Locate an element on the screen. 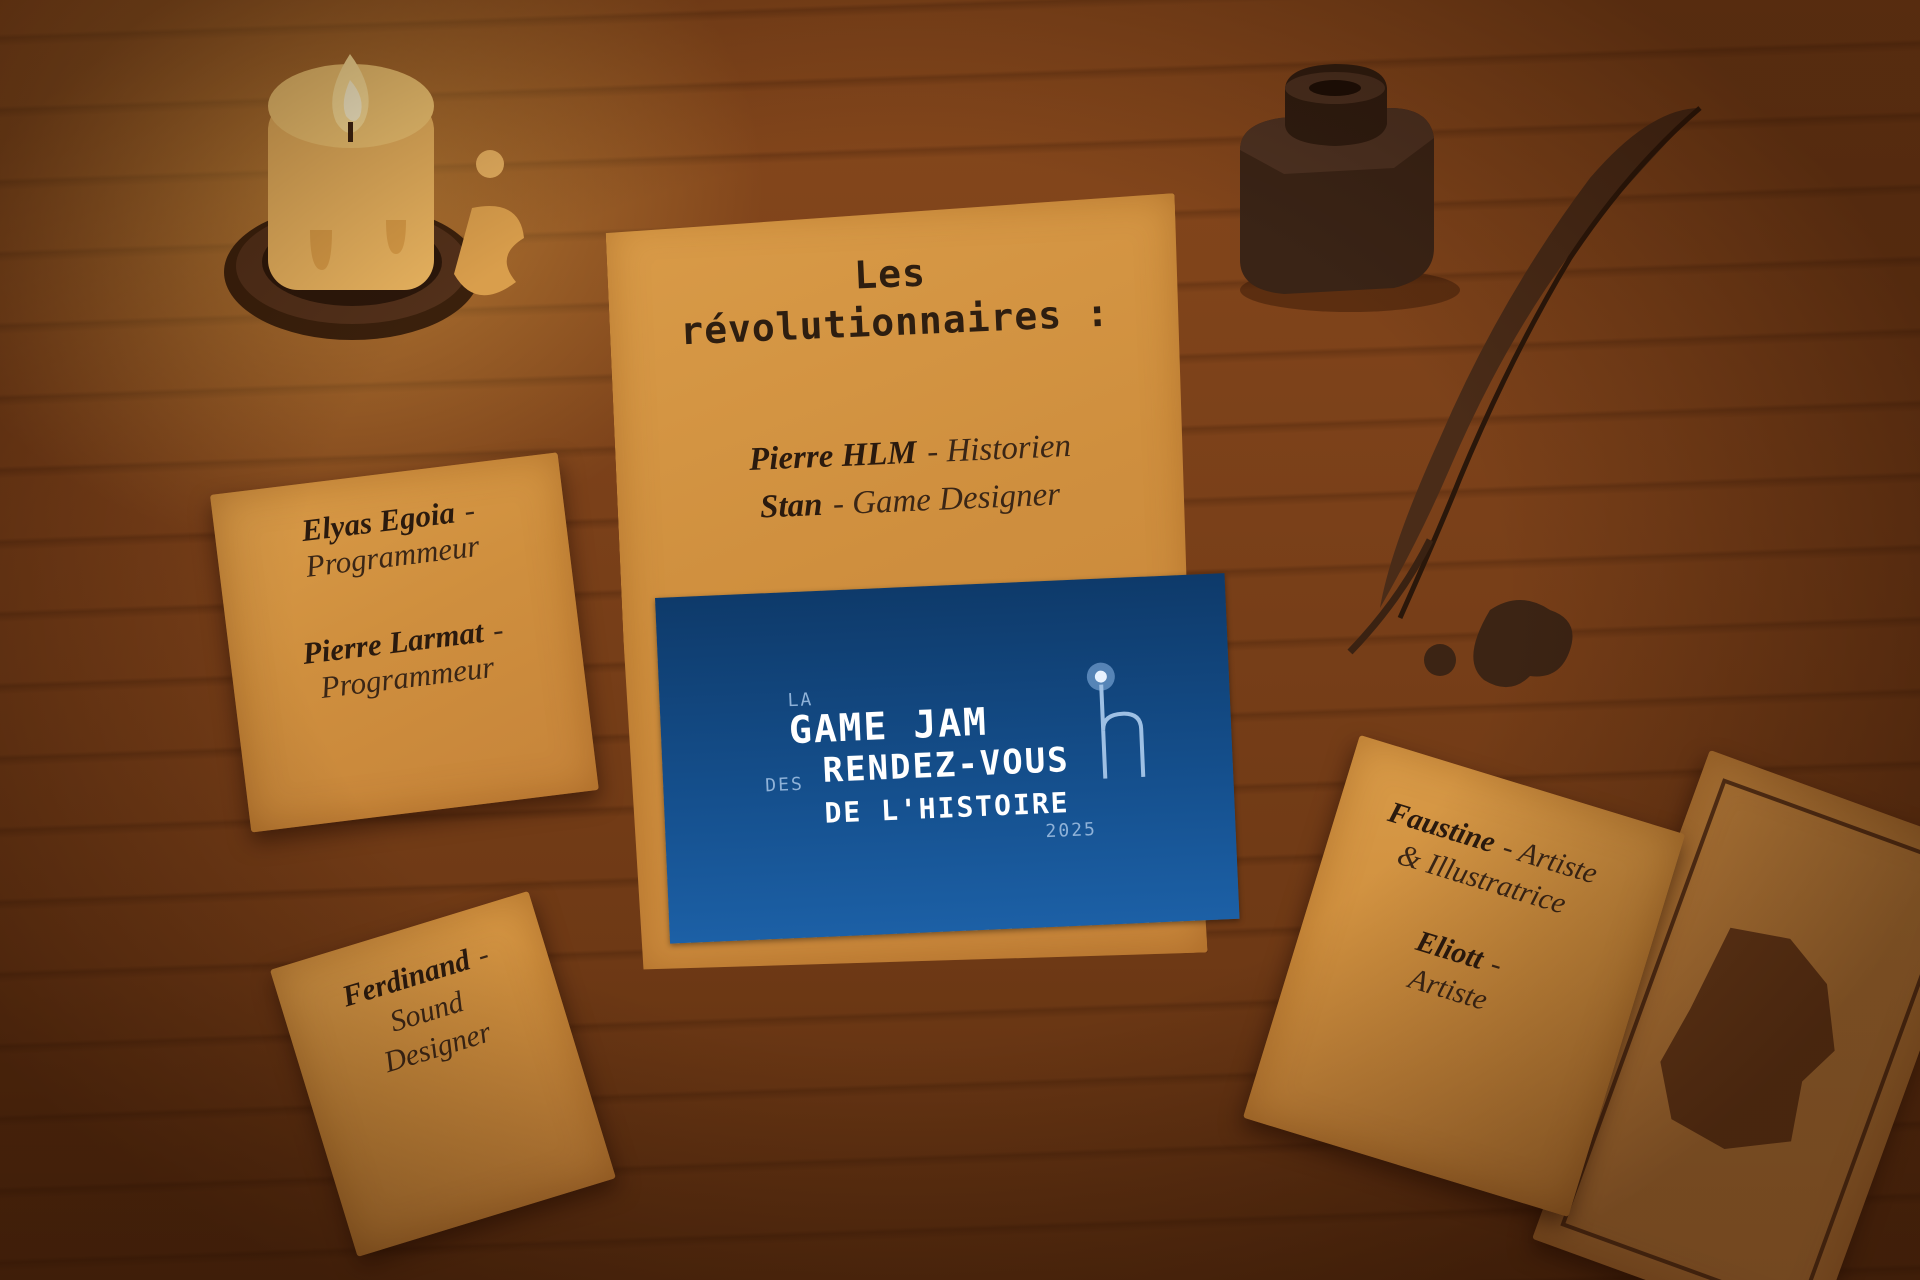  banner-des: DES is located at coordinates (784, 785).